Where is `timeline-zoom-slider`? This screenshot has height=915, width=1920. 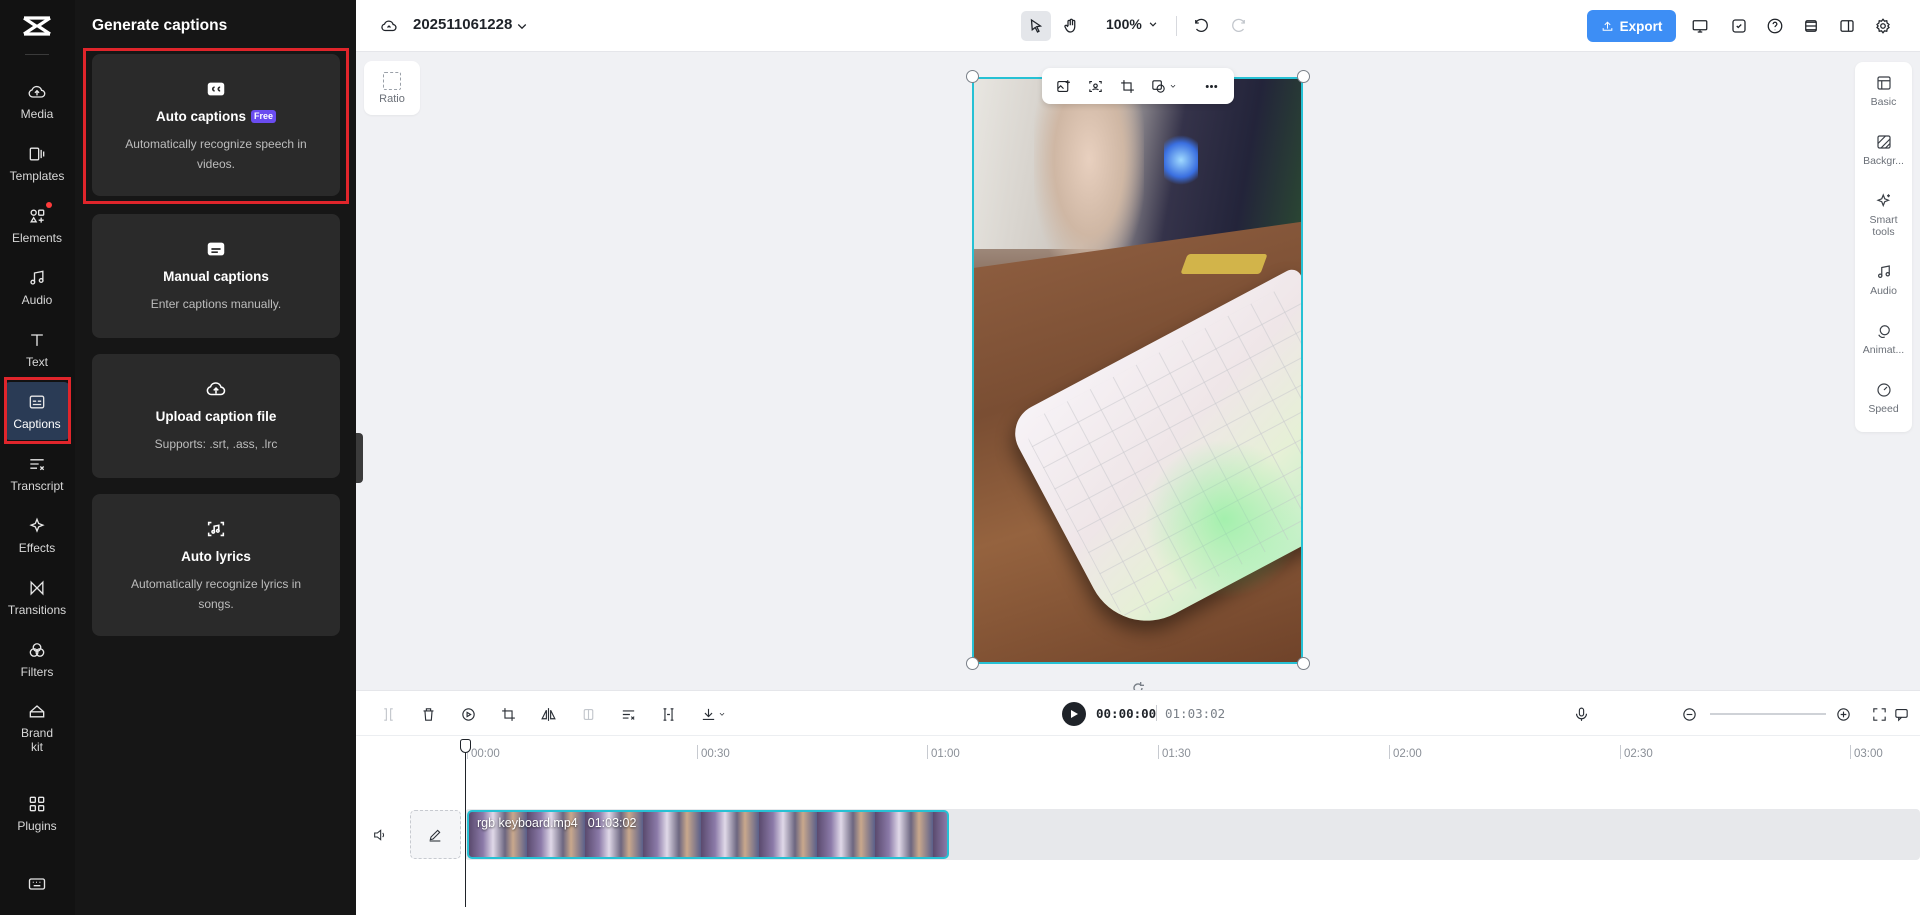
timeline-zoom-slider is located at coordinates (1768, 714).